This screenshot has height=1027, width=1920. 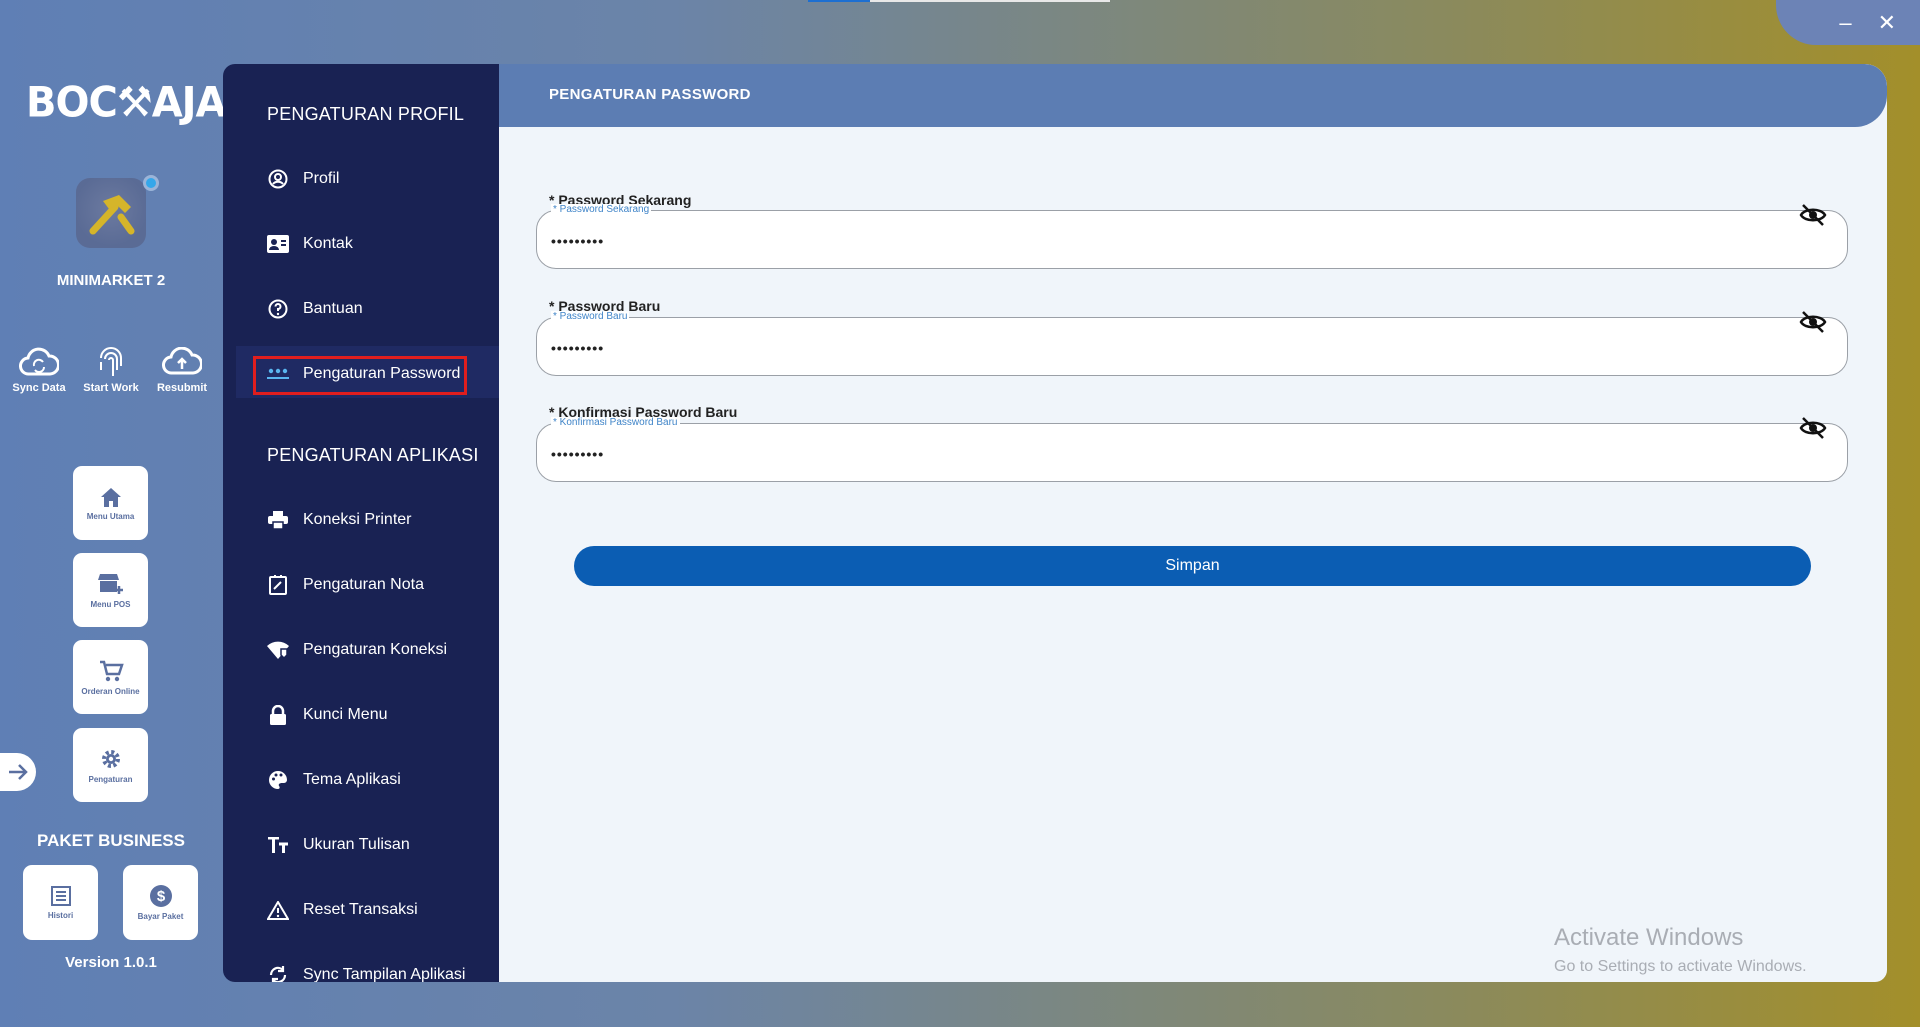 I want to click on histori-label: Histori, so click(x=60, y=915).